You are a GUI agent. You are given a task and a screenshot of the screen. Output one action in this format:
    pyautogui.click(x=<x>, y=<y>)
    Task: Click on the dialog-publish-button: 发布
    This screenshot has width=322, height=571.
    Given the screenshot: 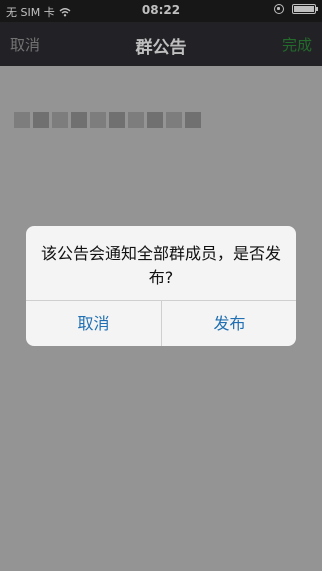 What is the action you would take?
    pyautogui.click(x=229, y=323)
    